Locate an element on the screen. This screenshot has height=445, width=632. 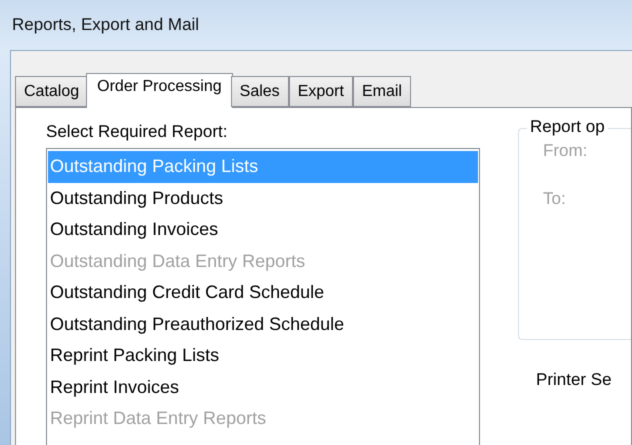
field-label: From: is located at coordinates (565, 151).